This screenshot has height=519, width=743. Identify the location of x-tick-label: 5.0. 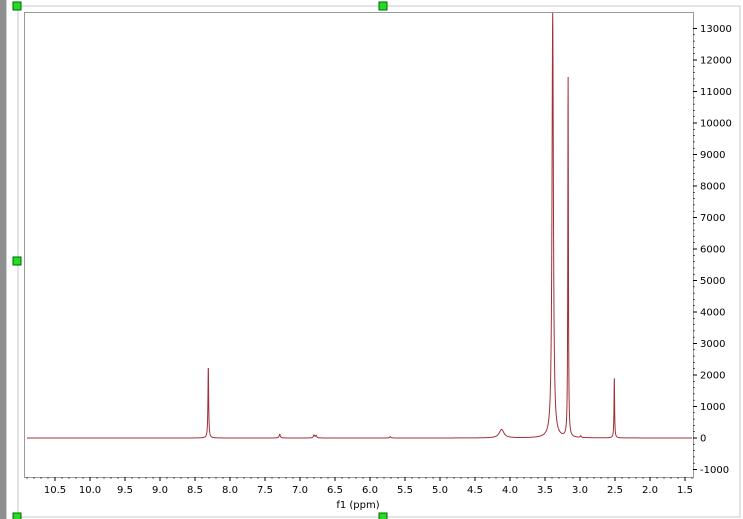
(440, 490).